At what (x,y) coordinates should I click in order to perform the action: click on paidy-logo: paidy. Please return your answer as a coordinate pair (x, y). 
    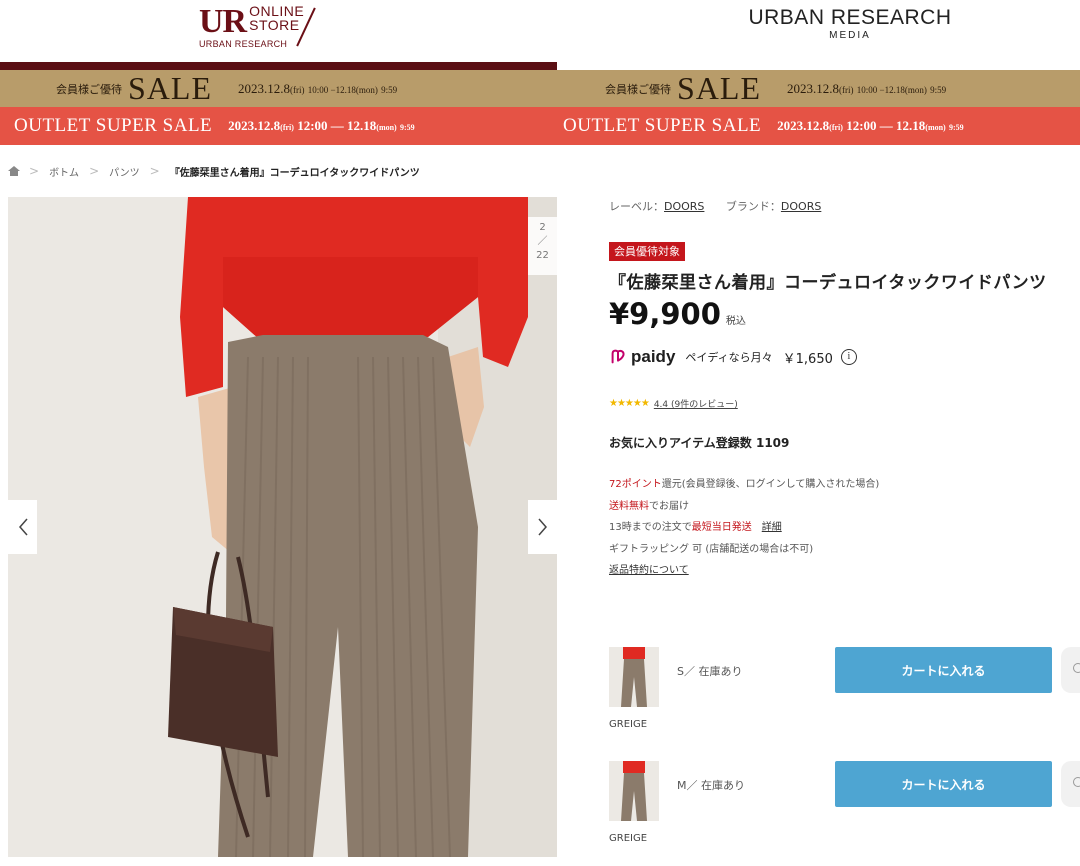
    Looking at the image, I should click on (642, 357).